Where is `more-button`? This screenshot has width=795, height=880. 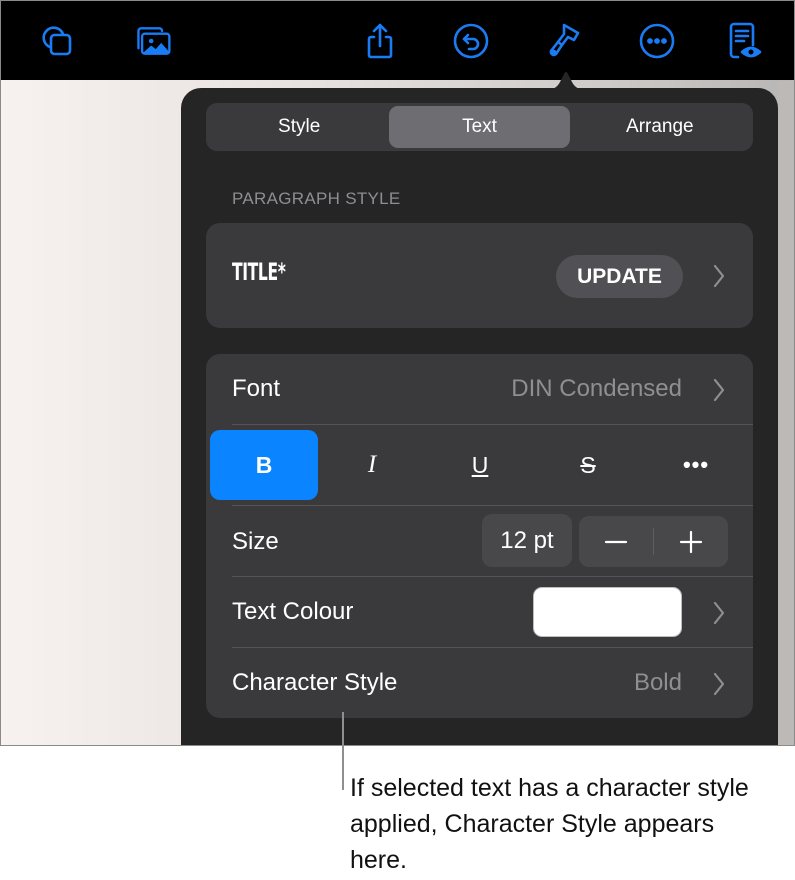
more-button is located at coordinates (657, 41).